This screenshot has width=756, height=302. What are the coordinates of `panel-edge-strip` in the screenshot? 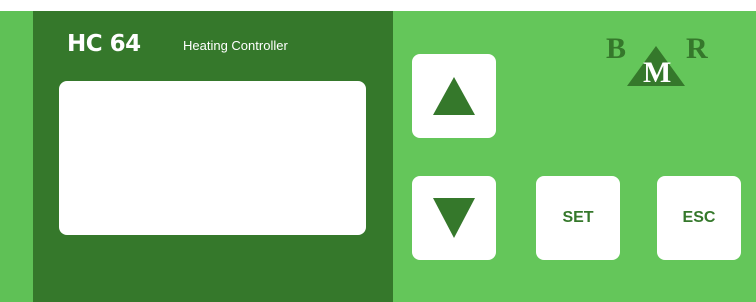 It's located at (16, 156).